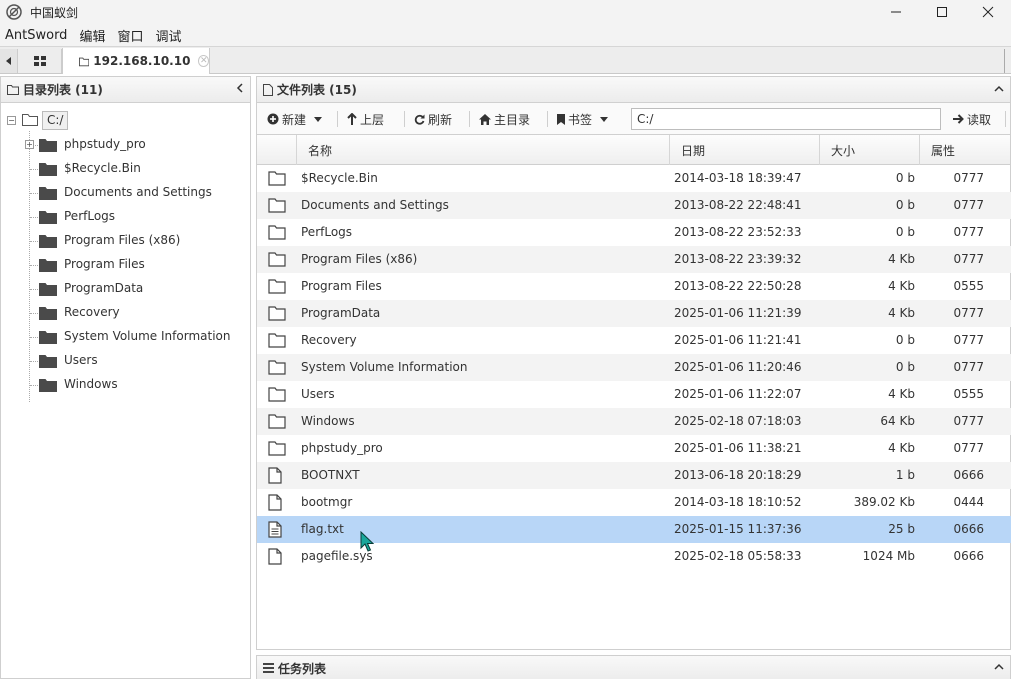  I want to click on read-button: 读取, so click(972, 119).